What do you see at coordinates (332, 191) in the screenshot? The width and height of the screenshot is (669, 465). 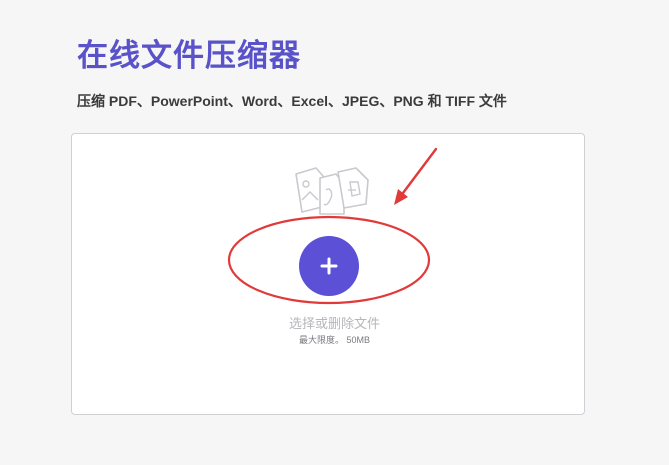 I see `file-types-icon` at bounding box center [332, 191].